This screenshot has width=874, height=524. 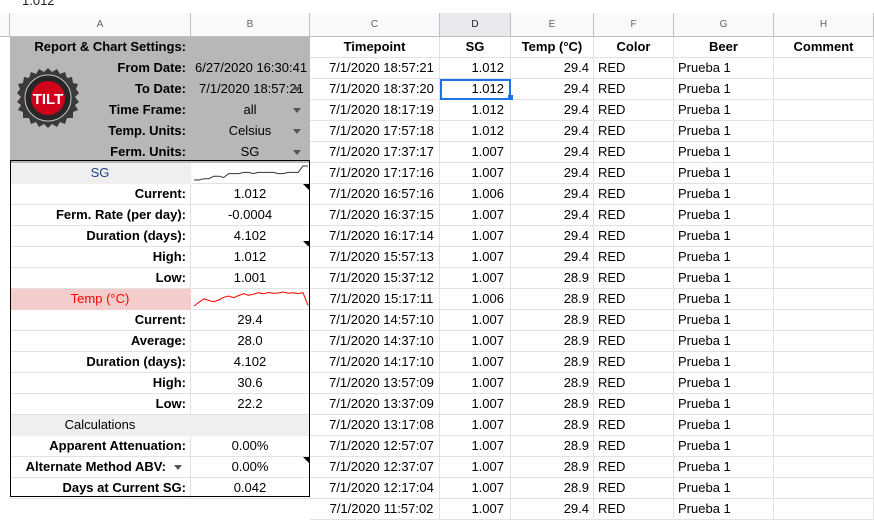 What do you see at coordinates (250, 110) in the screenshot?
I see `time-frame-select: all` at bounding box center [250, 110].